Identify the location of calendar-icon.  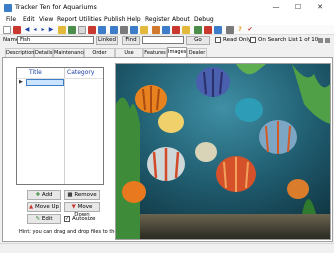
(176, 30).